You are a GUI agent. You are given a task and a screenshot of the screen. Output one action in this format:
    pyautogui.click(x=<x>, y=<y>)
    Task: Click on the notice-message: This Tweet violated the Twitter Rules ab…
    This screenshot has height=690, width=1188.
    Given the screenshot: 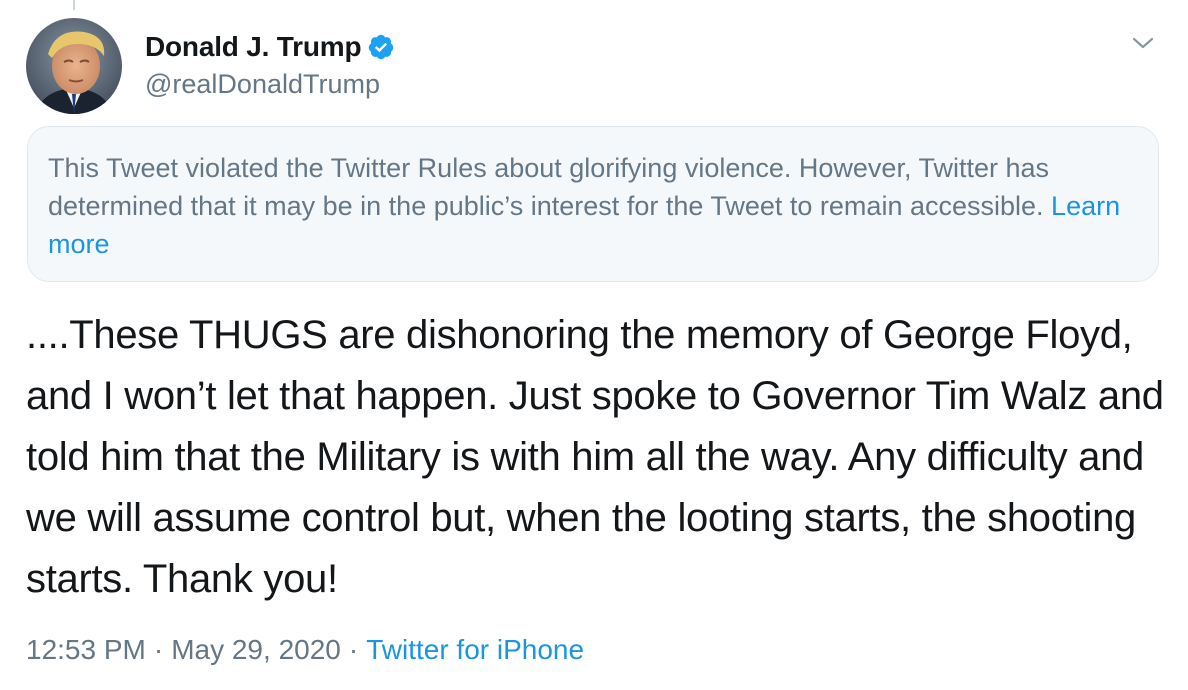 What is the action you would take?
    pyautogui.click(x=549, y=187)
    